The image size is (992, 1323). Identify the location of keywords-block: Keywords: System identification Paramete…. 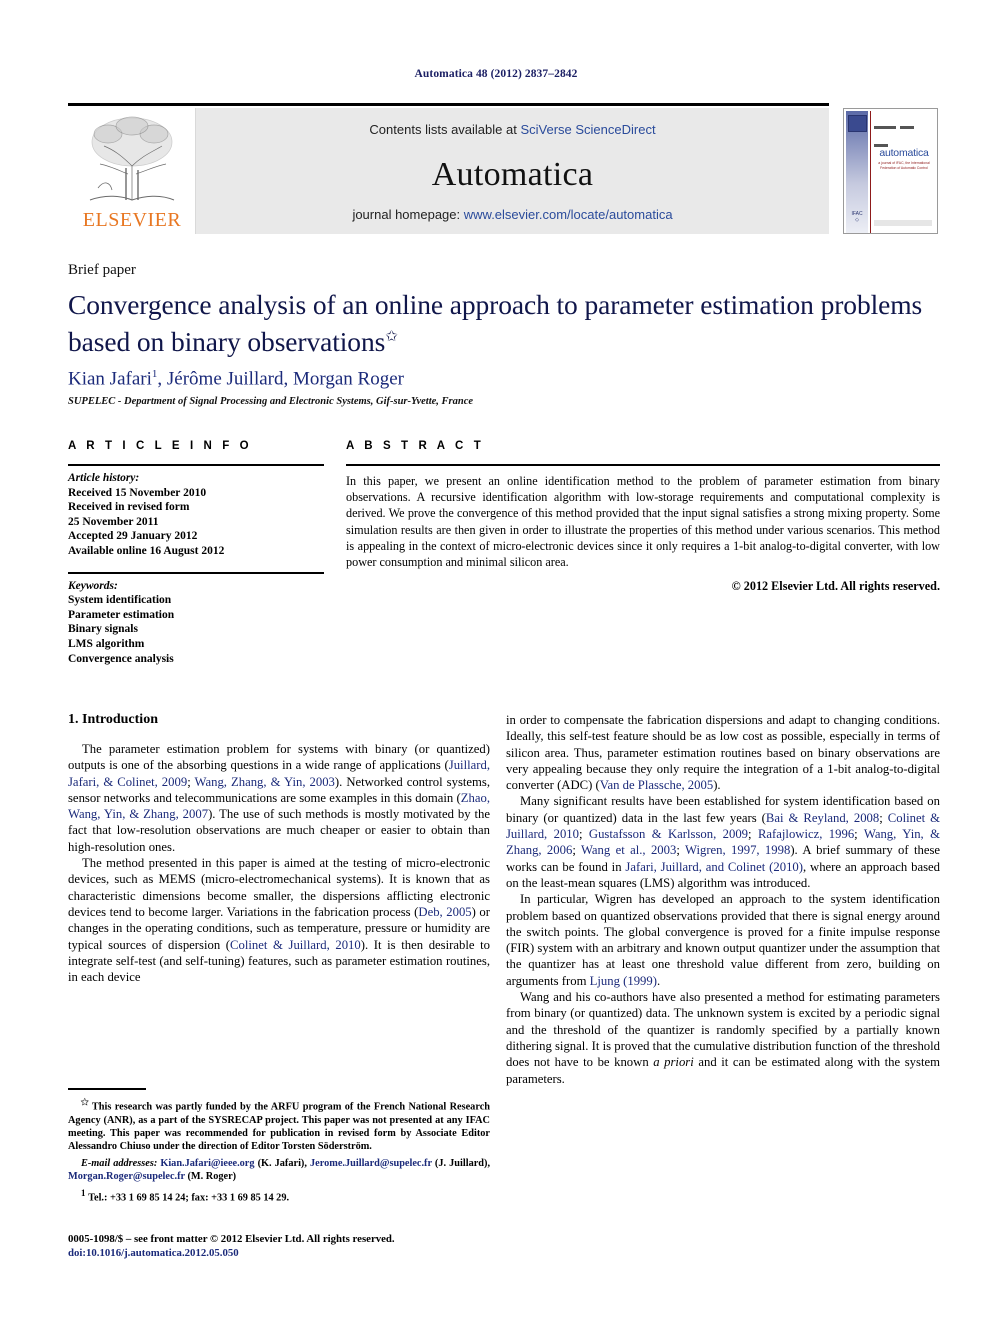
(196, 623).